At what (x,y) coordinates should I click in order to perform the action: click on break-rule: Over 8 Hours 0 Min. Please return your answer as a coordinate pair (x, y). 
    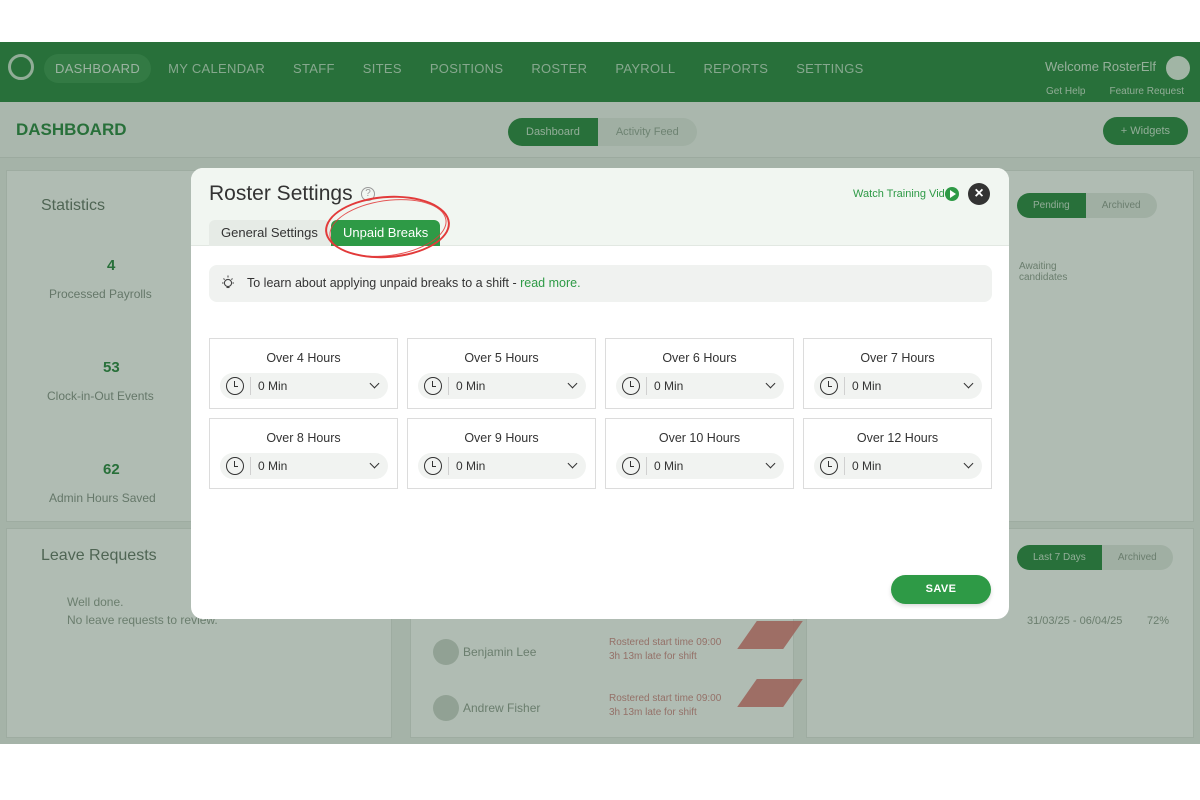
    Looking at the image, I should click on (303, 453).